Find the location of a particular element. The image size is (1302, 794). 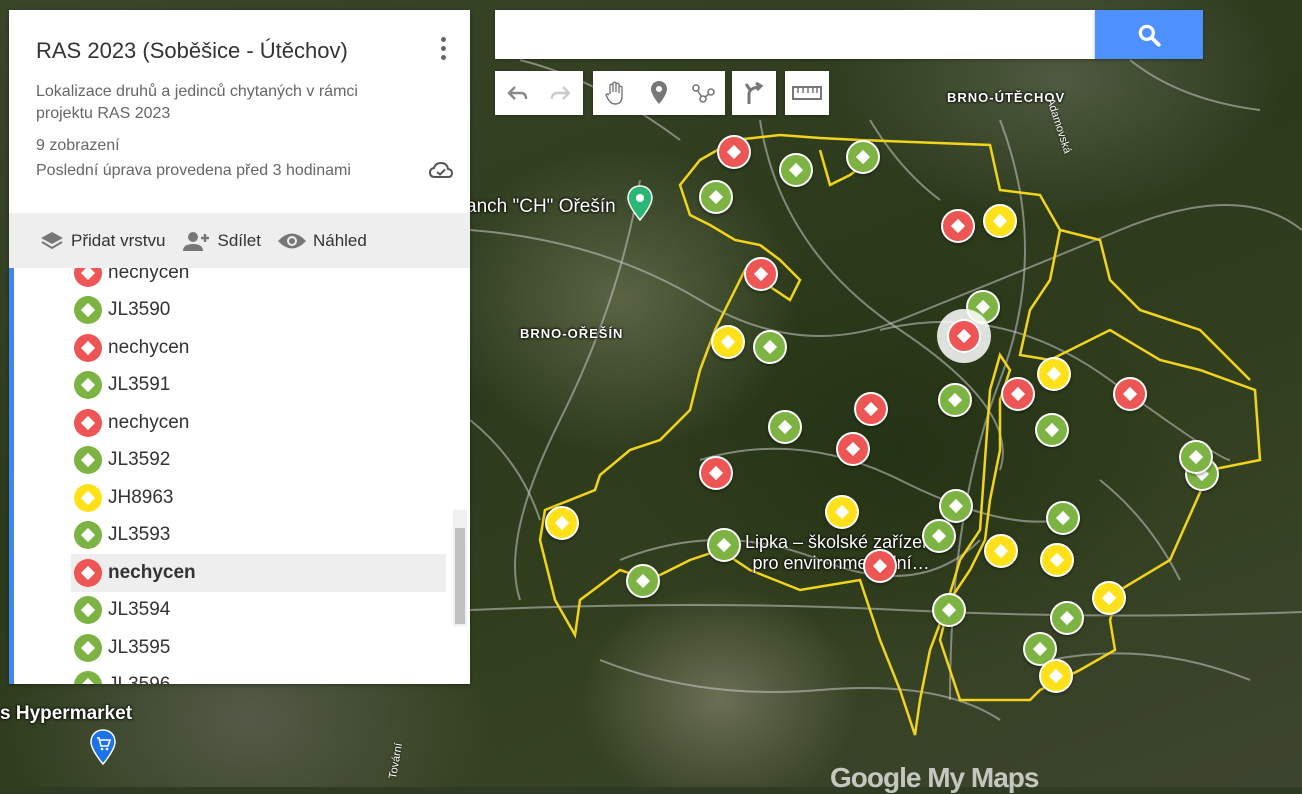

poi-pin-icon is located at coordinates (640, 204).